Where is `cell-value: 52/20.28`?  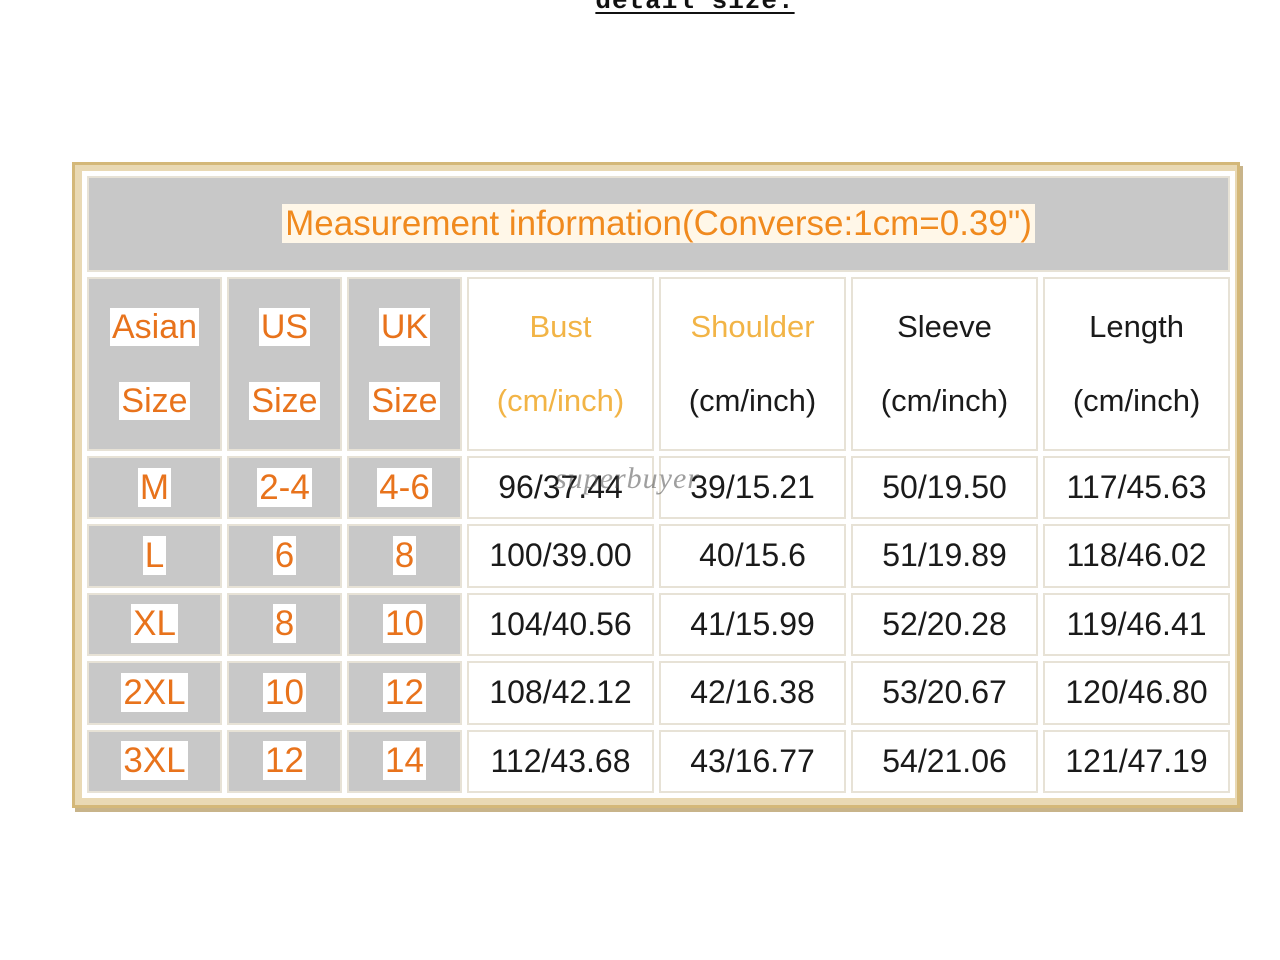
cell-value: 52/20.28 is located at coordinates (944, 623).